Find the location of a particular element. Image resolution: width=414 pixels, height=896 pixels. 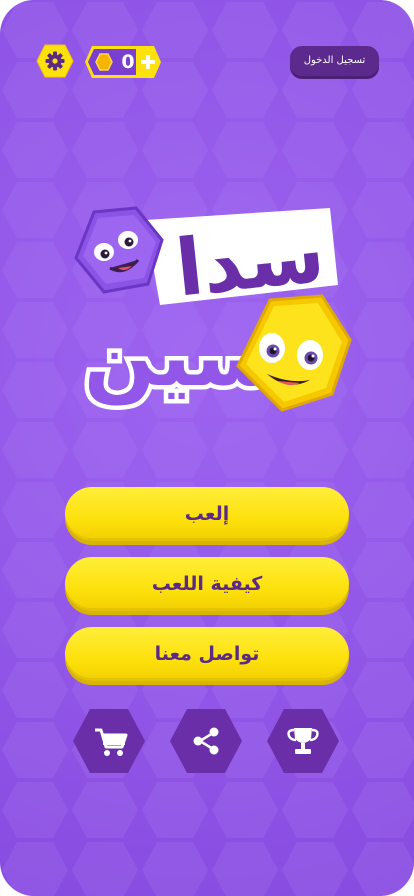

gear-icon is located at coordinates (55, 61).